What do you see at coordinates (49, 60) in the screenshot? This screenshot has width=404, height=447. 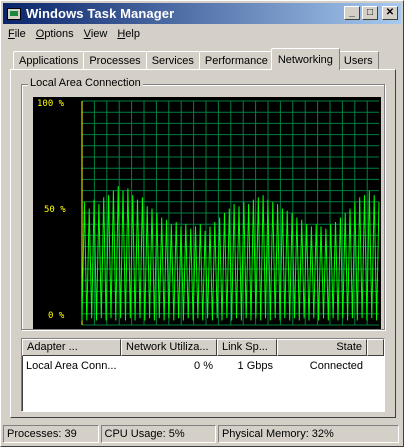 I see `tab-applications: Applications` at bounding box center [49, 60].